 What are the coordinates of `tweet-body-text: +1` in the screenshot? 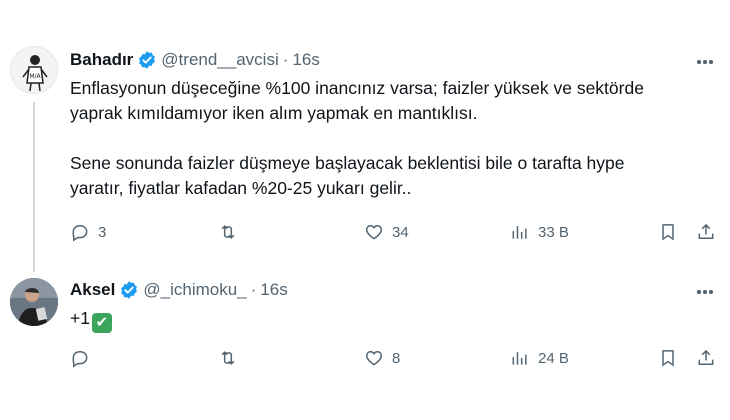 It's located at (80, 318).